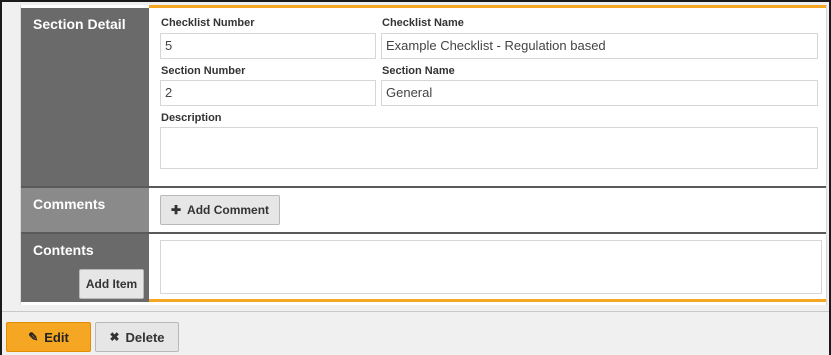  I want to click on checklist-number-label: Checklist Number, so click(208, 23).